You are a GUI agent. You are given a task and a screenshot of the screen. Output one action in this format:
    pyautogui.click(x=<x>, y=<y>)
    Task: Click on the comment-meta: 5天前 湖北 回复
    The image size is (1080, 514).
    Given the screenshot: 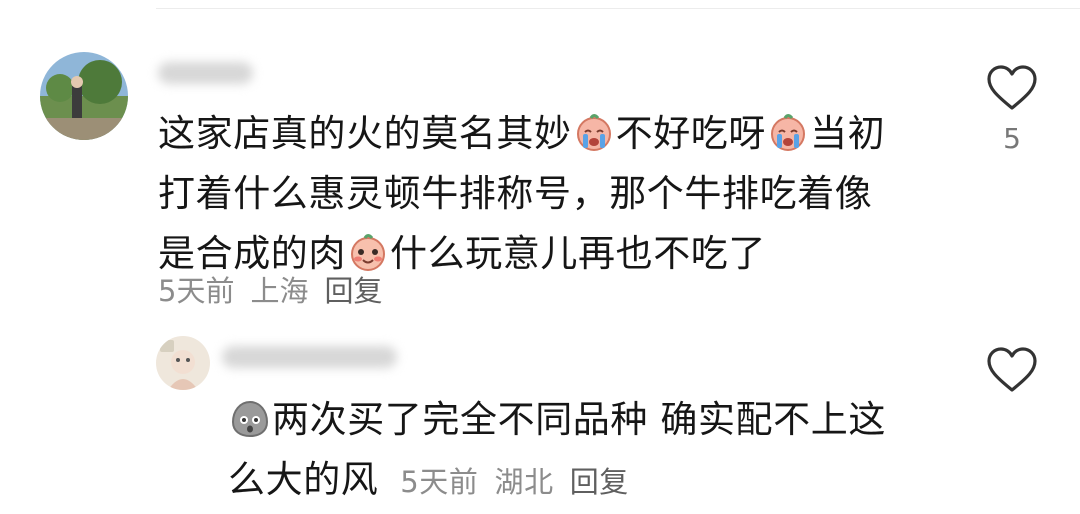 What is the action you would take?
    pyautogui.click(x=517, y=482)
    